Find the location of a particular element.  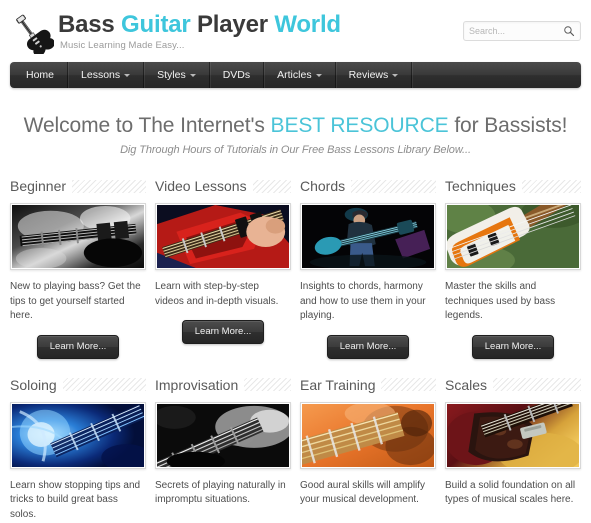

nav-label-home: Home is located at coordinates (40, 75).